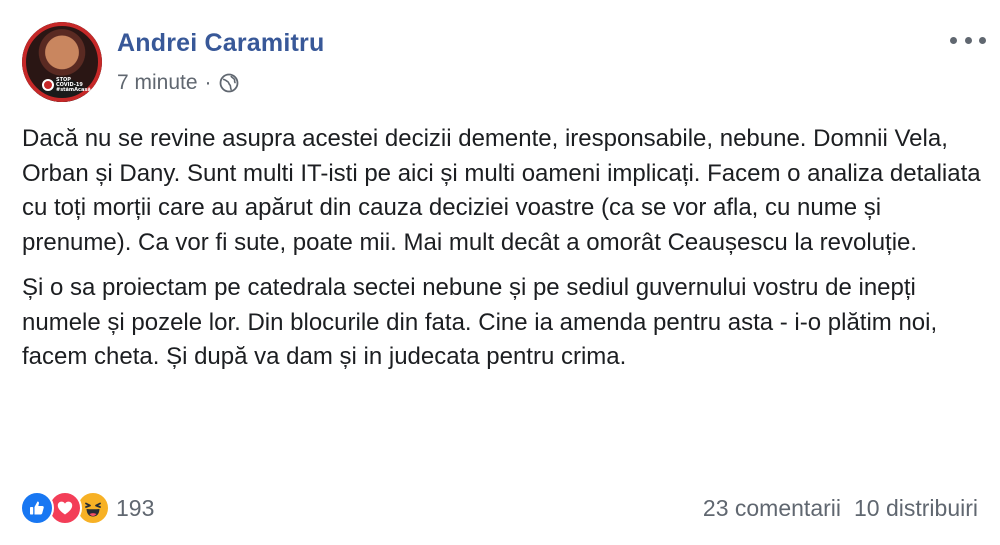  I want to click on post-stats: 23 comentarii 10 distribuiri, so click(840, 508).